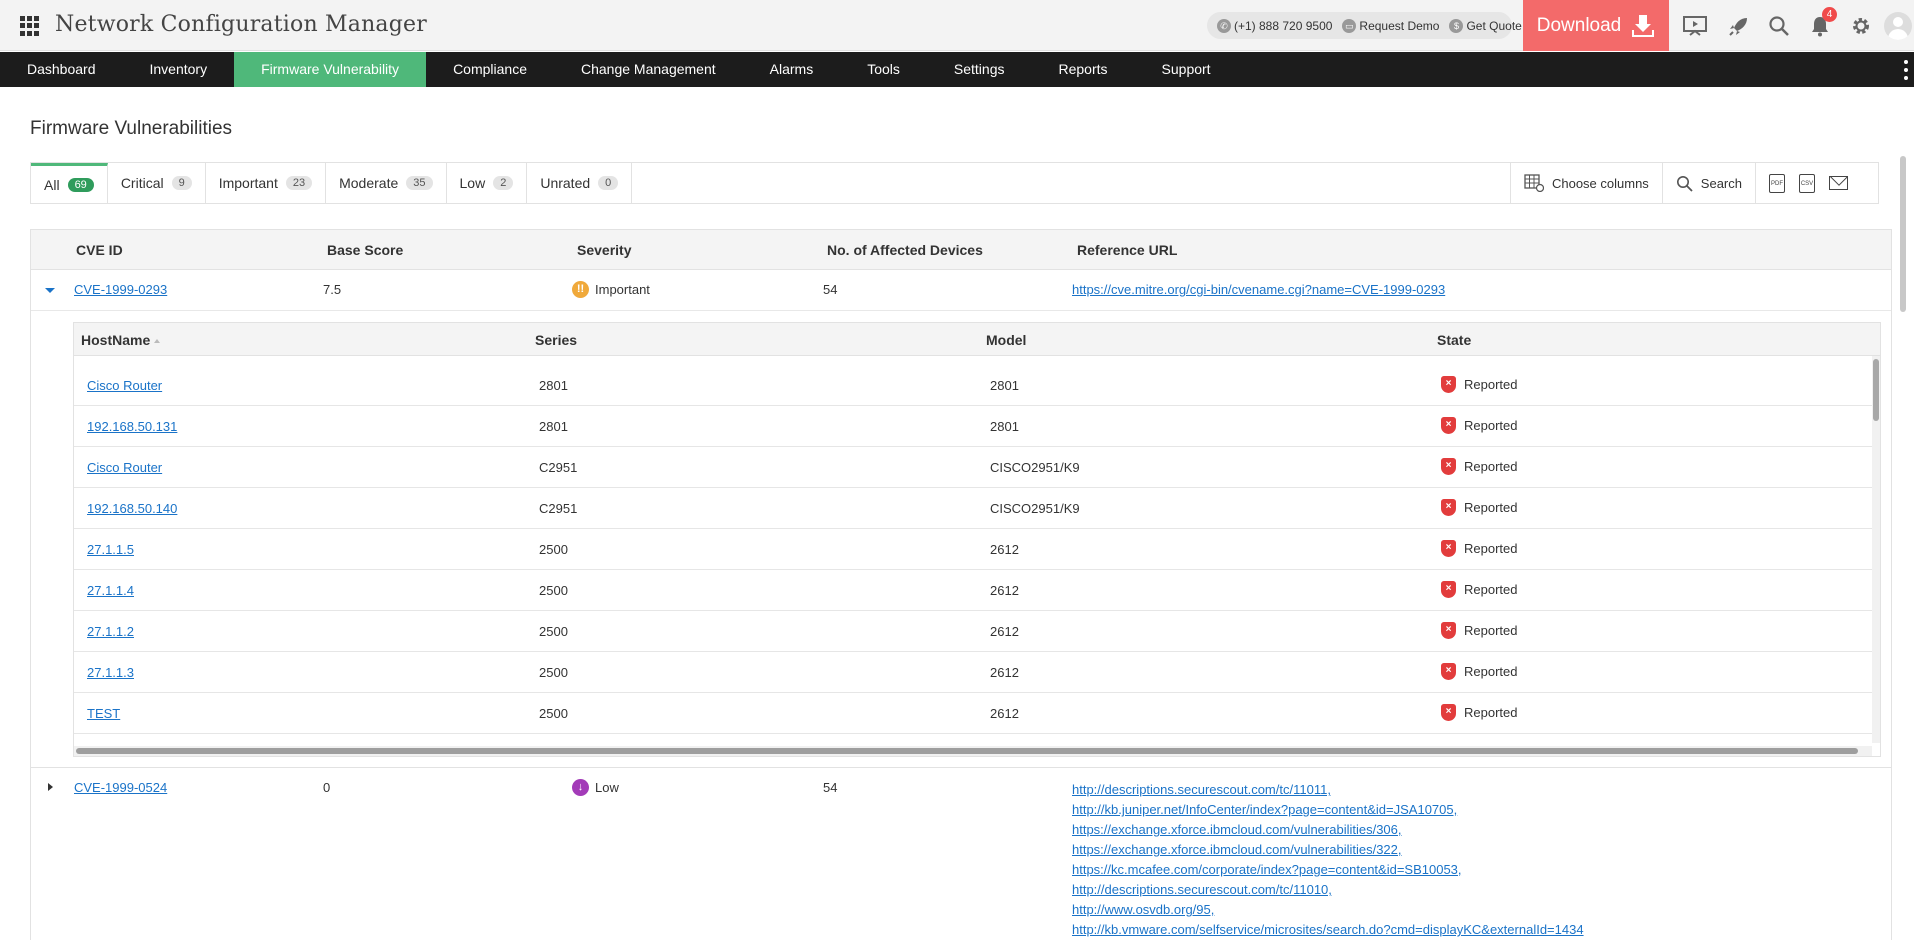  I want to click on hostname-link: 192.168.50.140, so click(132, 508).